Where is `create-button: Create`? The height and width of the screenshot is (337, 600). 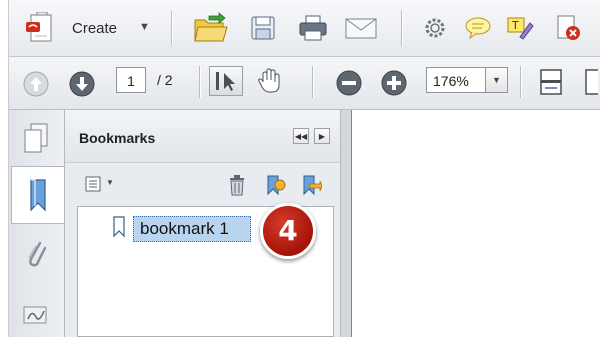
create-button: Create is located at coordinates (94, 28).